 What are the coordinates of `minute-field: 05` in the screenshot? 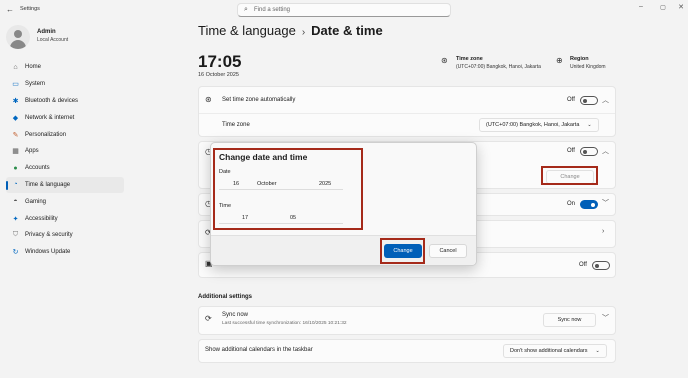 It's located at (293, 218).